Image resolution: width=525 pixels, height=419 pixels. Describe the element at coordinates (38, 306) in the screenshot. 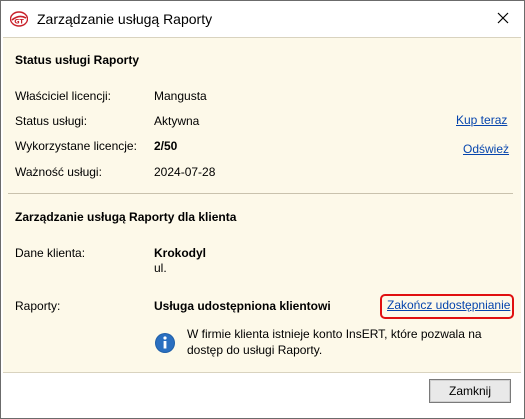

I see `reports-label: Raporty:` at that location.